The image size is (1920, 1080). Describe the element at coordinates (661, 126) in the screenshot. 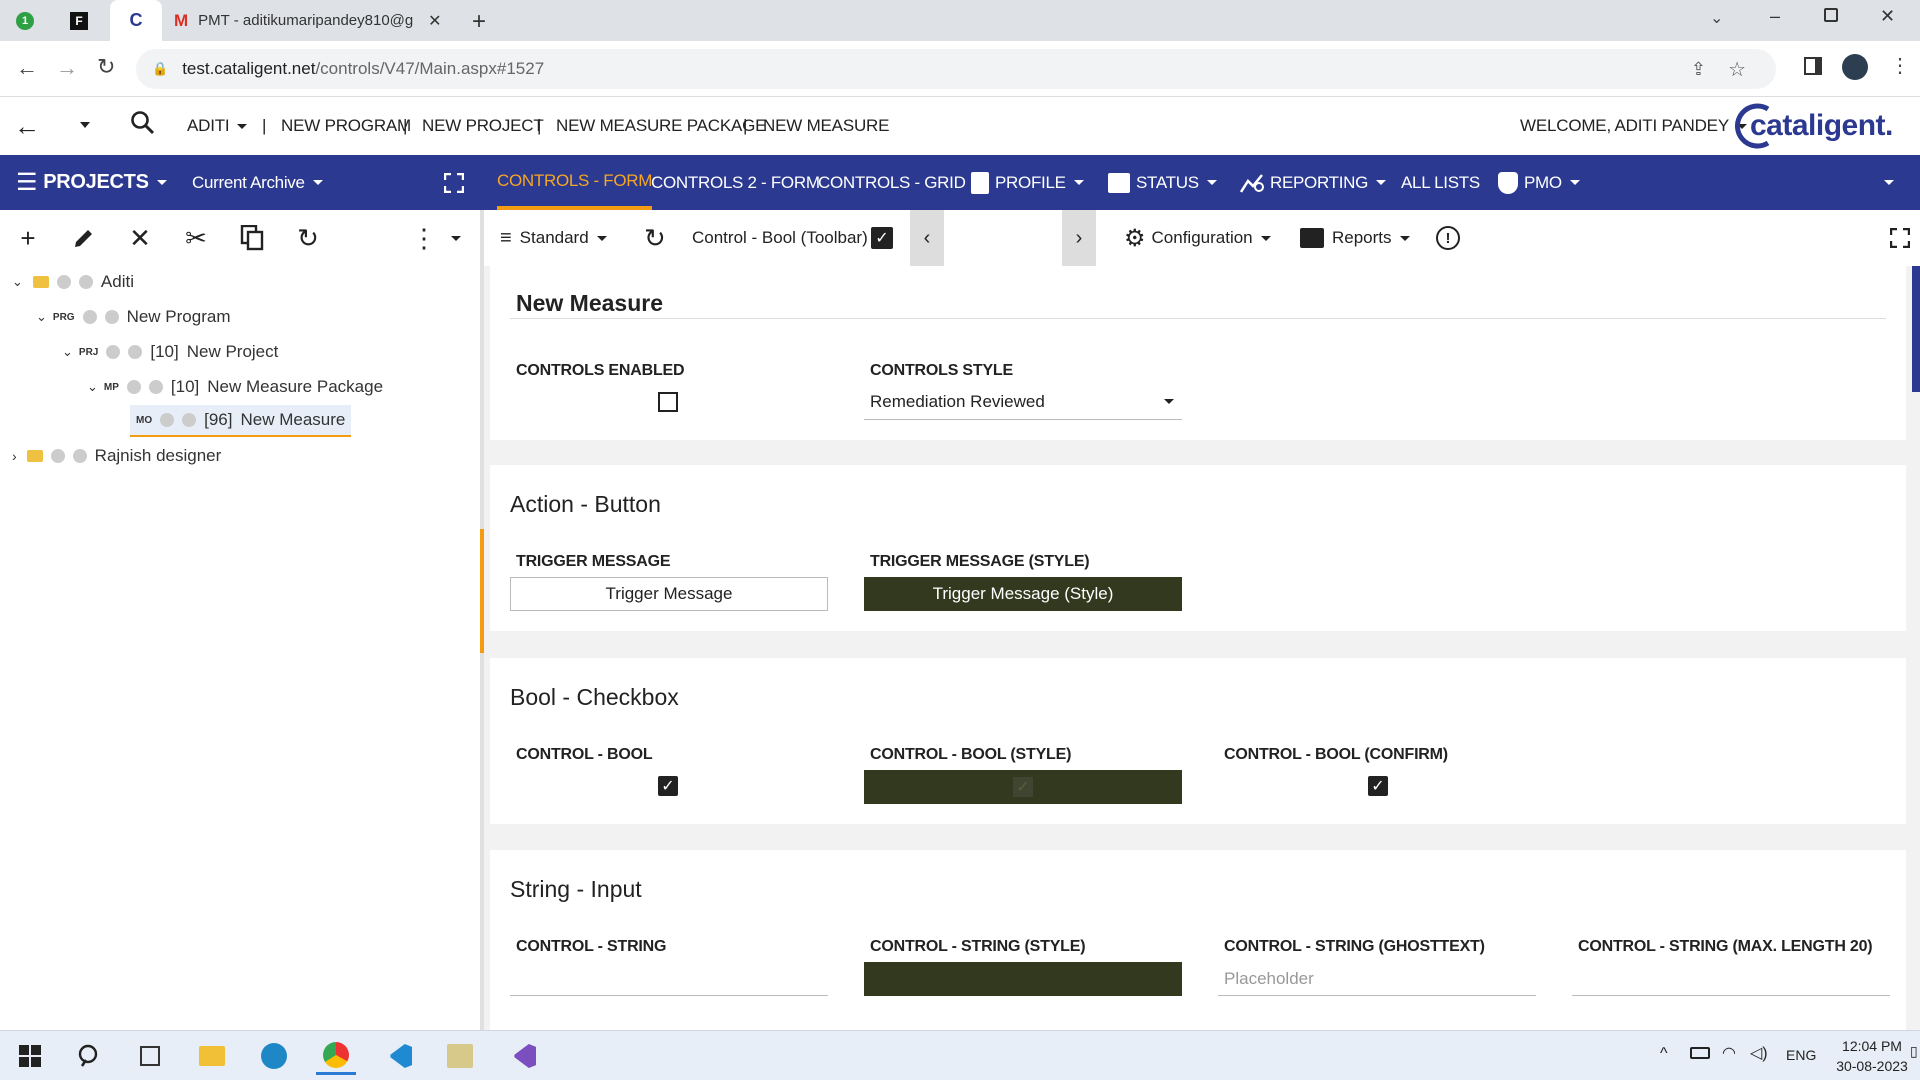

I see `new-measure-package-link: NEW MEASURE PACKAGE` at that location.